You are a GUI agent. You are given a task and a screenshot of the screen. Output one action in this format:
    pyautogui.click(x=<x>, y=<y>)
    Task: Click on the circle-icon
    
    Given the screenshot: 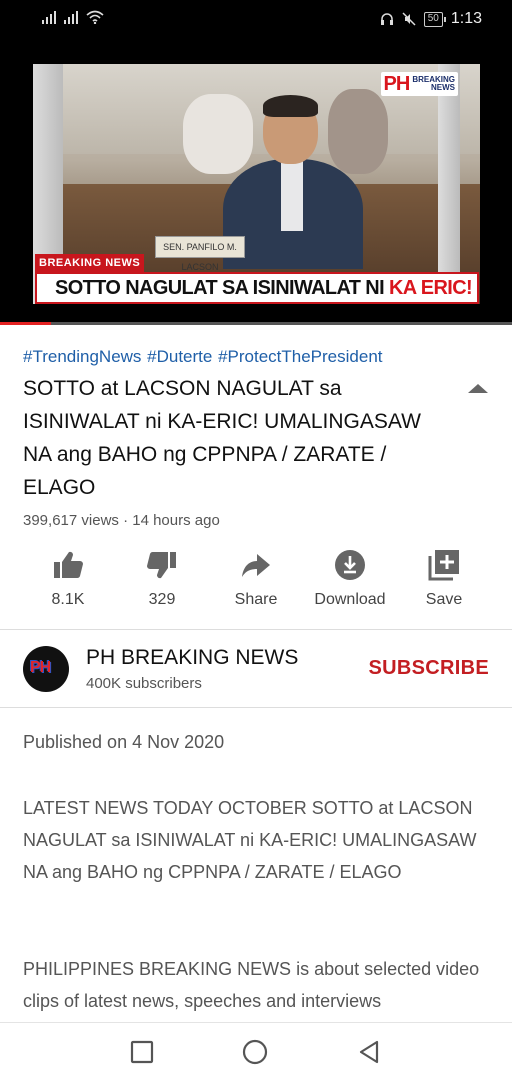 What is the action you would take?
    pyautogui.click(x=255, y=1052)
    